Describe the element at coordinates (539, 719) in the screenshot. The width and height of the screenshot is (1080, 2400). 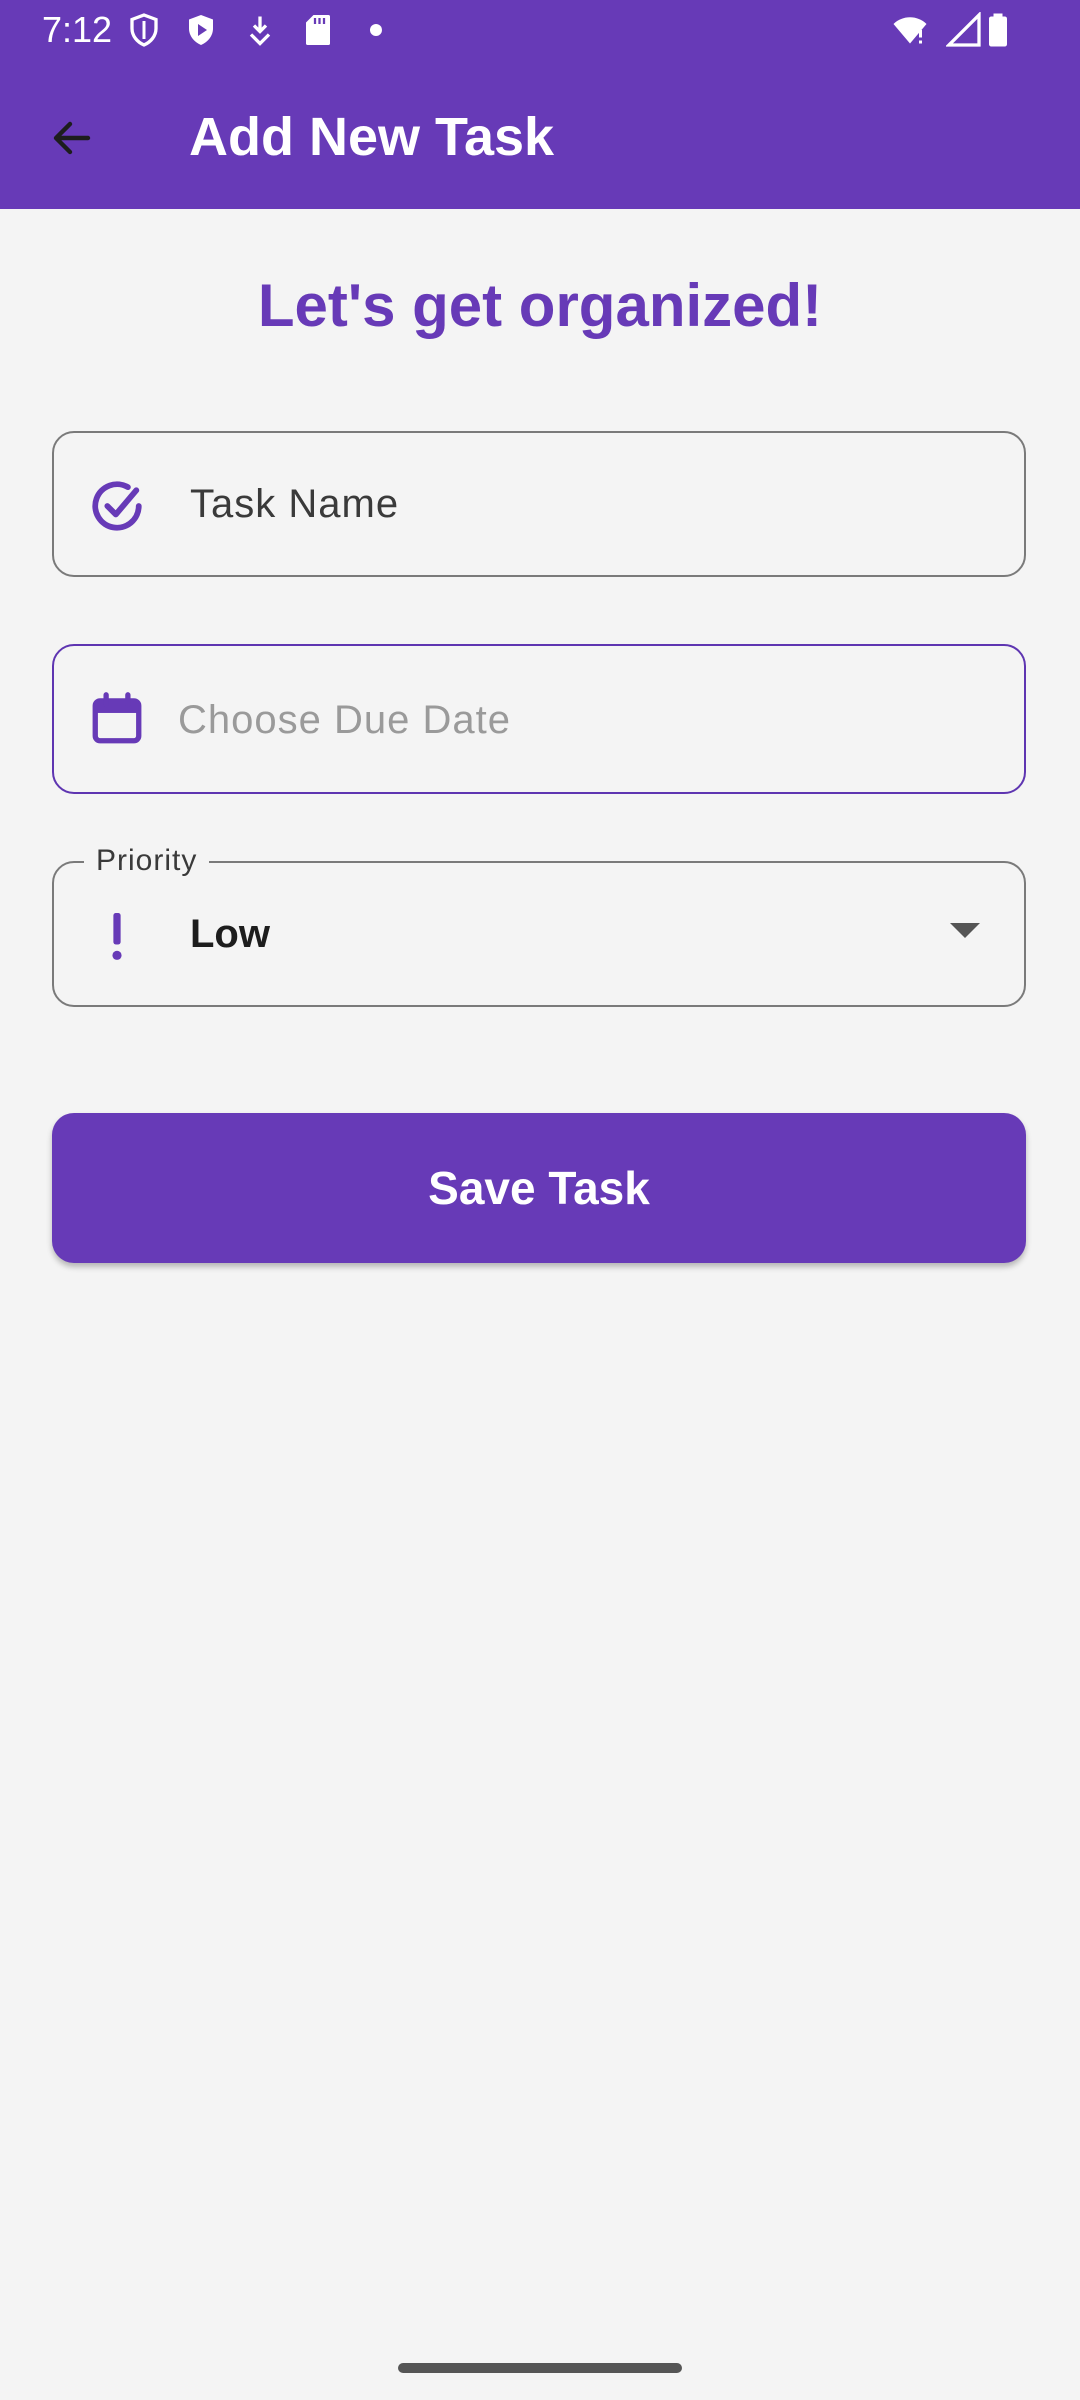
I see `due-date-field: Choose Due Date` at that location.